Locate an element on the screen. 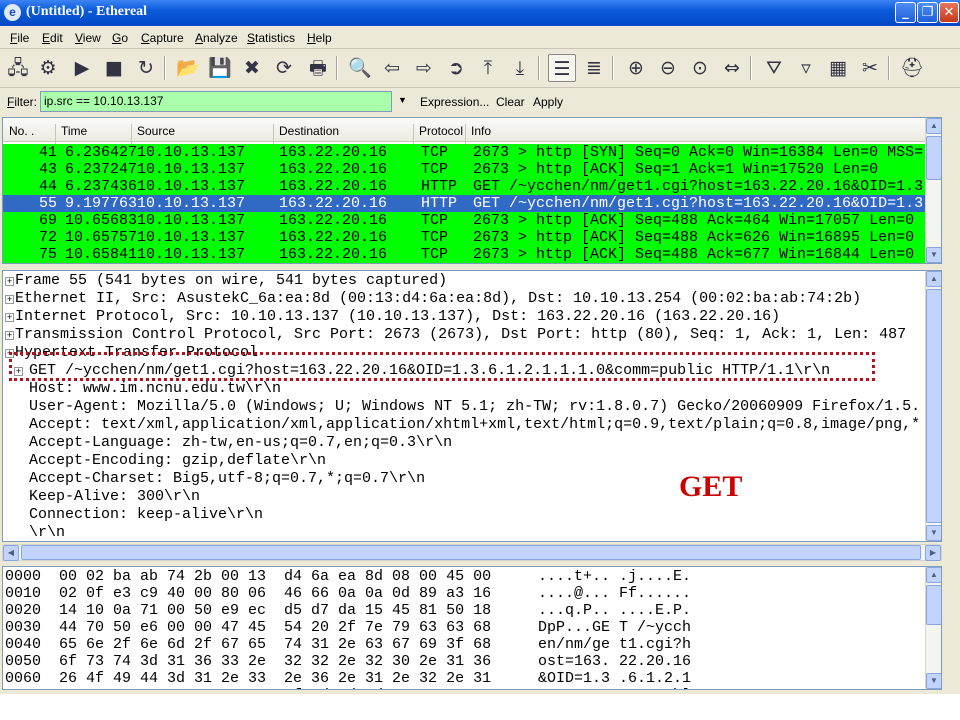 This screenshot has height=720, width=960. display-filter-input: ip.src == 10.10.13.137 is located at coordinates (216, 101).